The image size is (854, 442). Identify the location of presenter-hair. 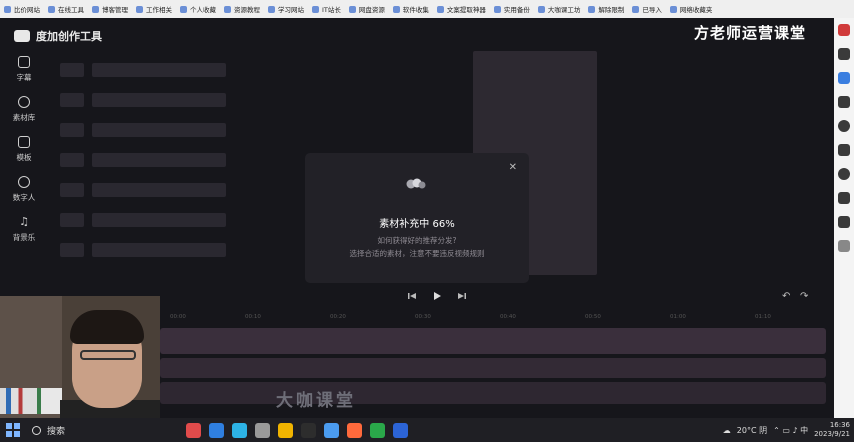
(107, 327).